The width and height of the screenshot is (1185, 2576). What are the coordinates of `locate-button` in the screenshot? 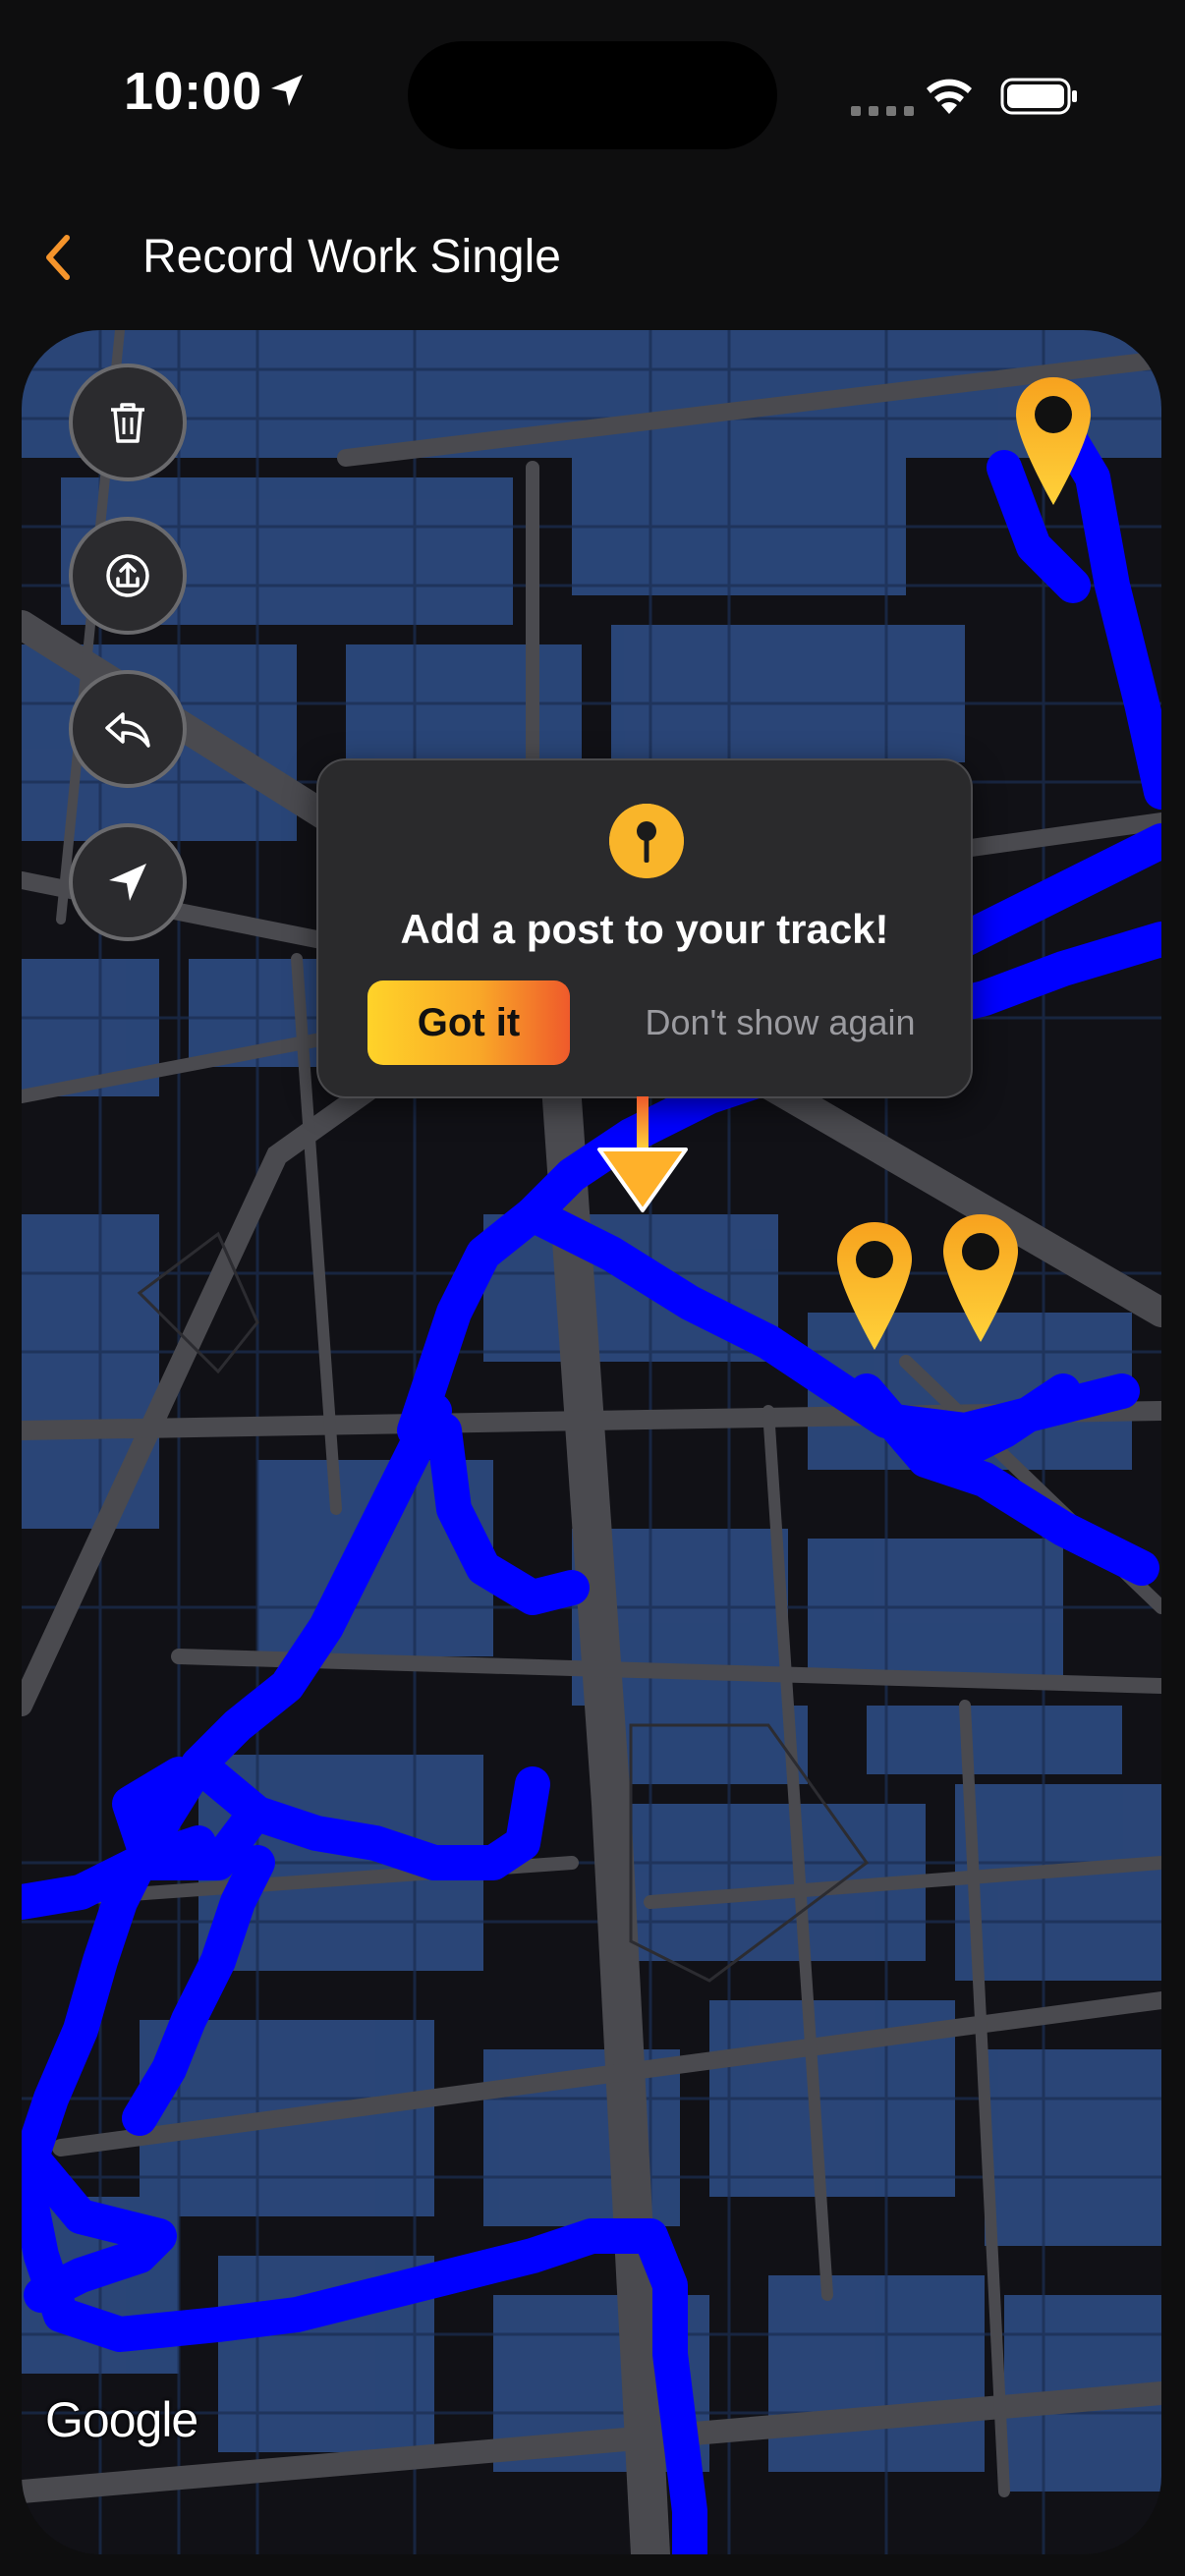 It's located at (128, 882).